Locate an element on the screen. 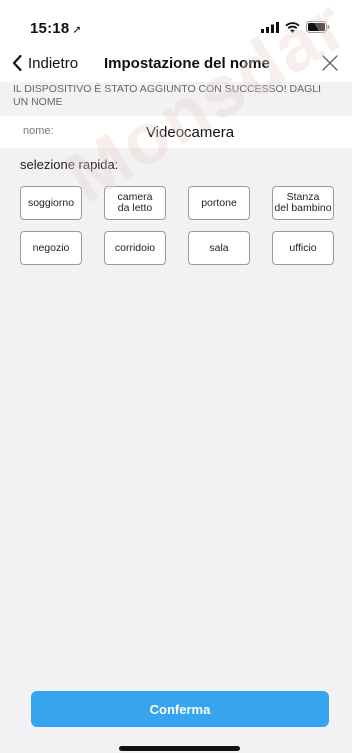 Image resolution: width=352 pixels, height=753 pixels. chip-camera-da-letto: camera da letto is located at coordinates (135, 203).